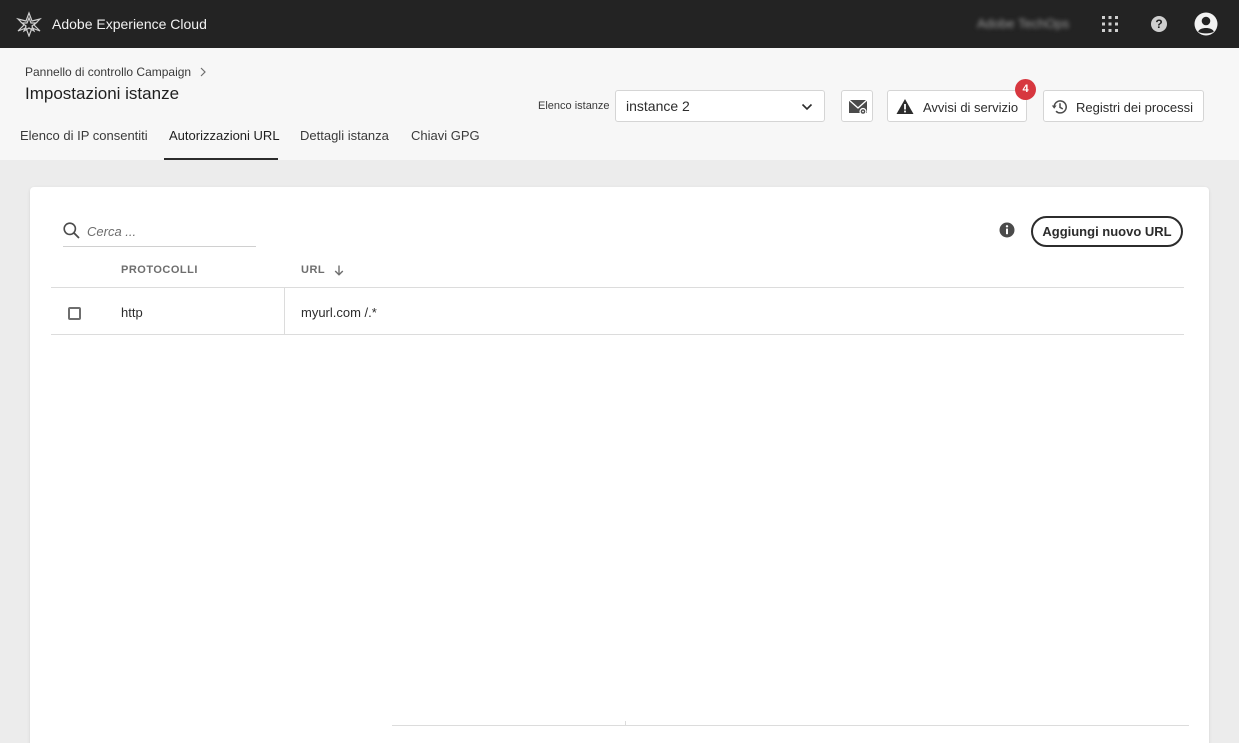  What do you see at coordinates (790, 725) in the screenshot?
I see `footer-divider` at bounding box center [790, 725].